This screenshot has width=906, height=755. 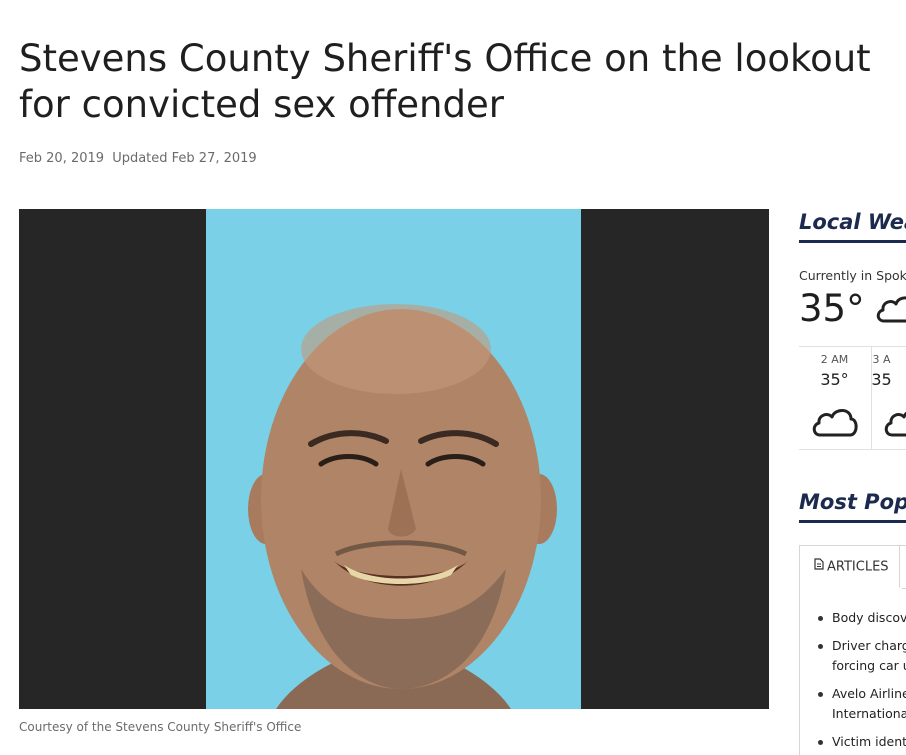 I want to click on document-icon, so click(x=819, y=567).